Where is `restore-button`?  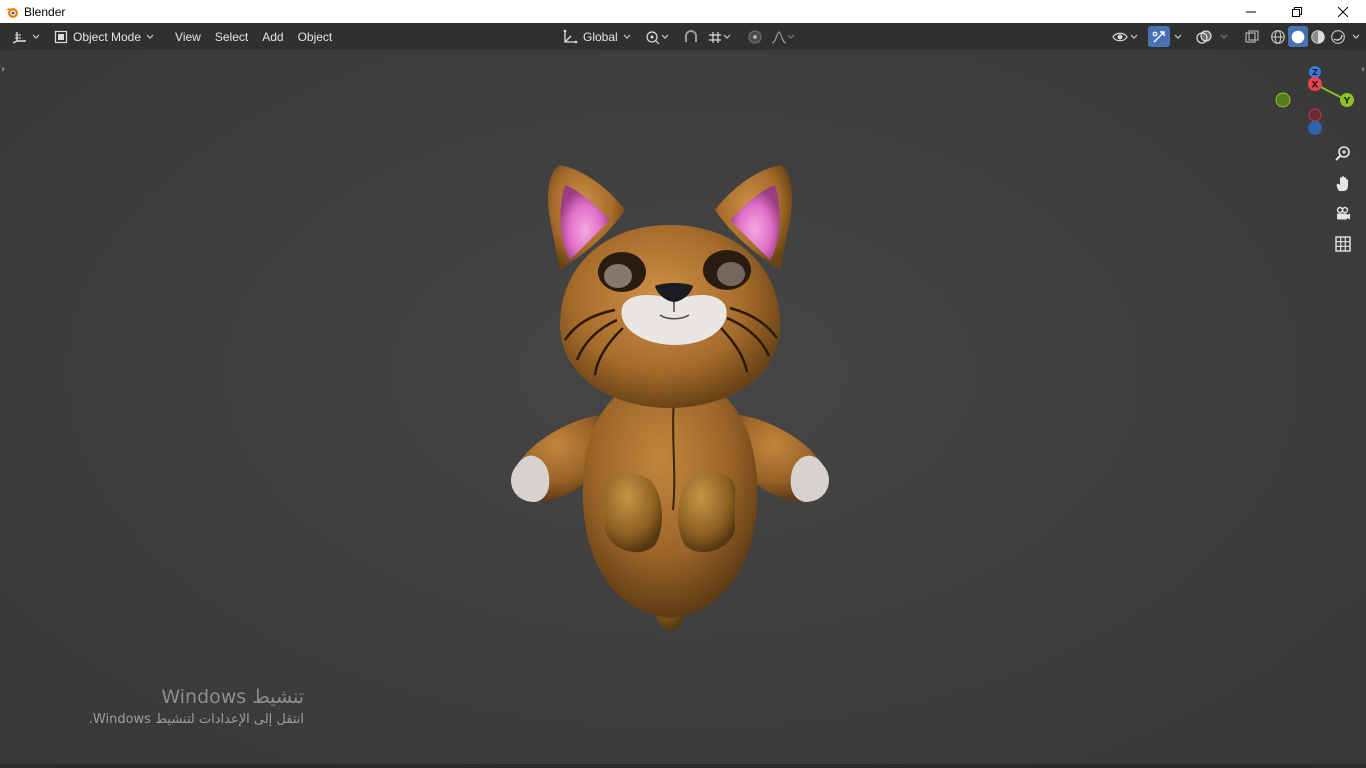 restore-button is located at coordinates (1297, 11).